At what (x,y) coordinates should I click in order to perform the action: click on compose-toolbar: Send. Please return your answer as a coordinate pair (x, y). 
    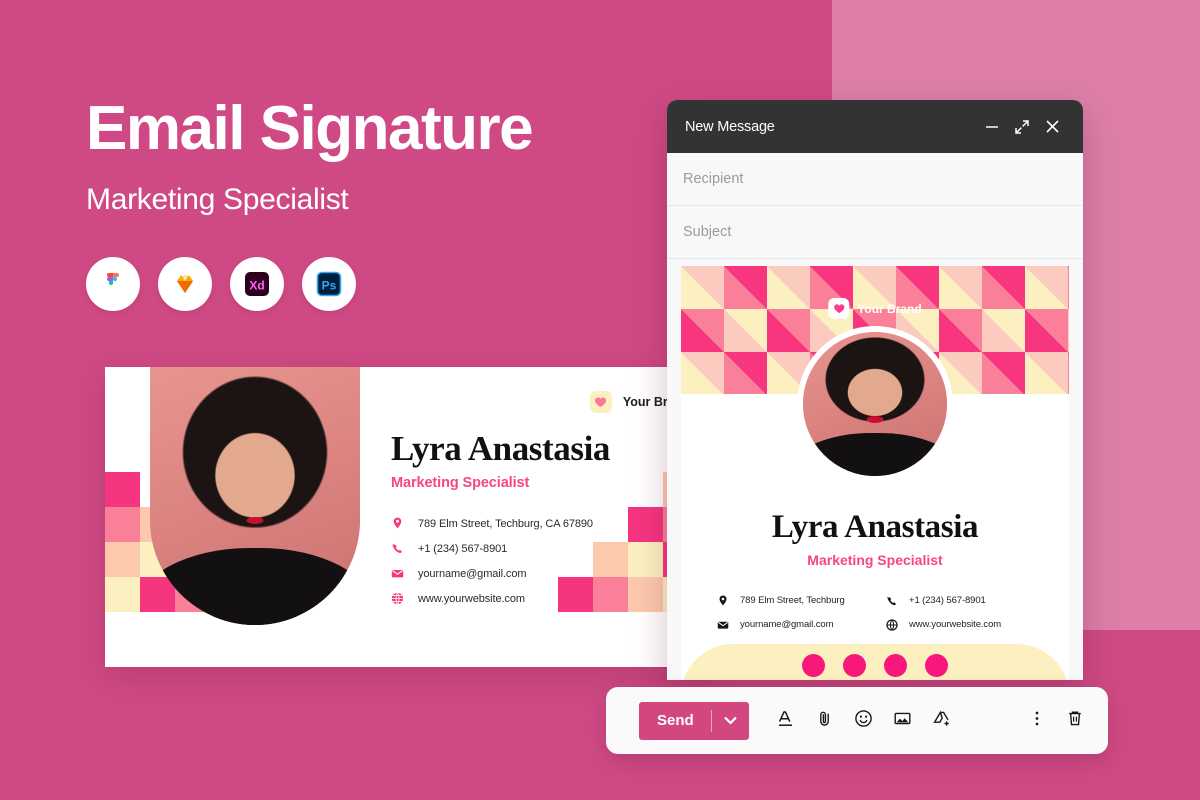
    Looking at the image, I should click on (857, 720).